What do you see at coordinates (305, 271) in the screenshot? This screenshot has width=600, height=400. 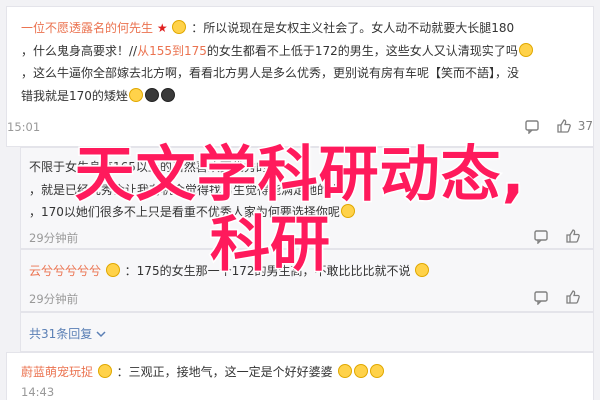 I see `comment-line: 云兮兮兮兮兮 ：175的女生那一个172的男生高，不敢比比比就不说` at bounding box center [305, 271].